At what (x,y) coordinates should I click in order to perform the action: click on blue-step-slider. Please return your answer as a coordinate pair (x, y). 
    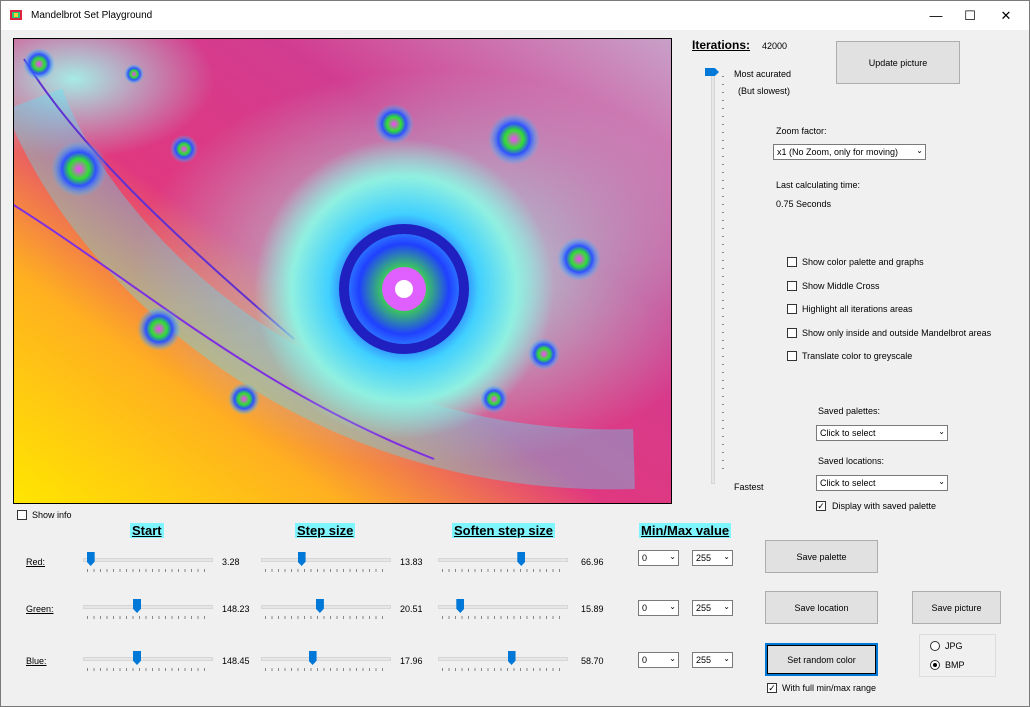
    Looking at the image, I should click on (326, 661).